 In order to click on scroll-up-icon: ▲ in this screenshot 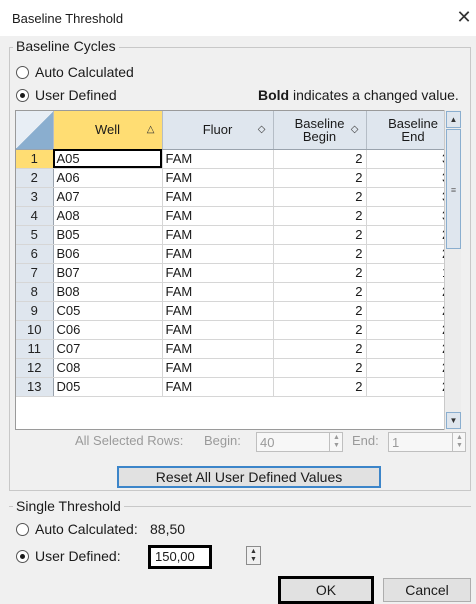, I will do `click(453, 119)`.